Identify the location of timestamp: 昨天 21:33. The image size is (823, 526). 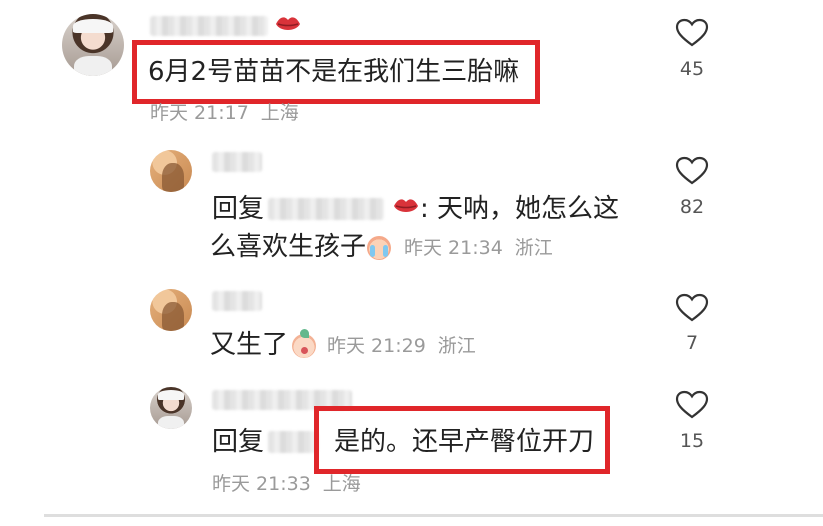
(261, 484).